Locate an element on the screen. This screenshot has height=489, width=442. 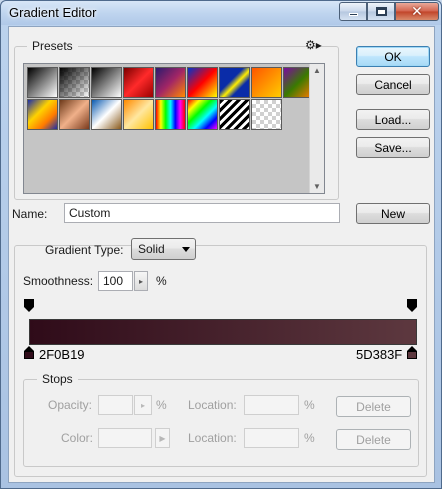
gradient-type-label: Gradient Type: is located at coordinates (84, 250).